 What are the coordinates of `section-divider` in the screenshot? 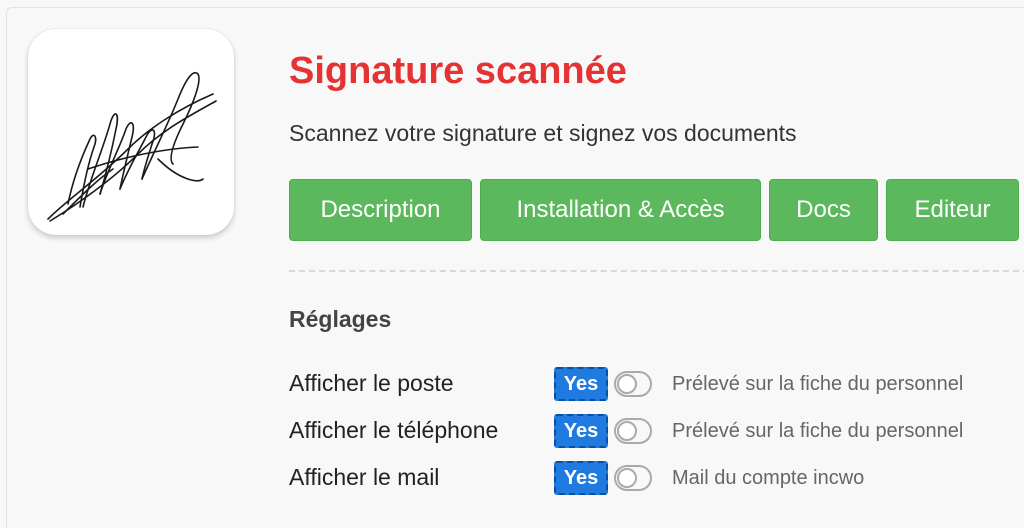 It's located at (656, 271).